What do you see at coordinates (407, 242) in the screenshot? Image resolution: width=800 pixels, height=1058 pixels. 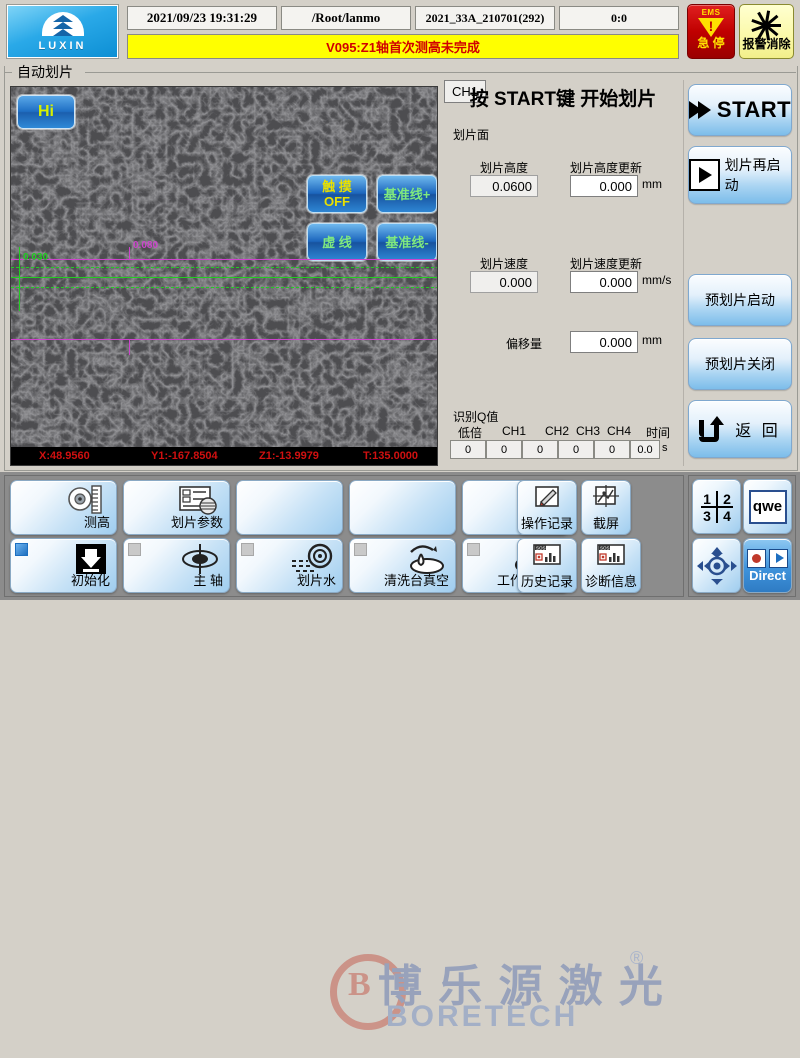 I see `refline-minus-button: 基准线-` at bounding box center [407, 242].